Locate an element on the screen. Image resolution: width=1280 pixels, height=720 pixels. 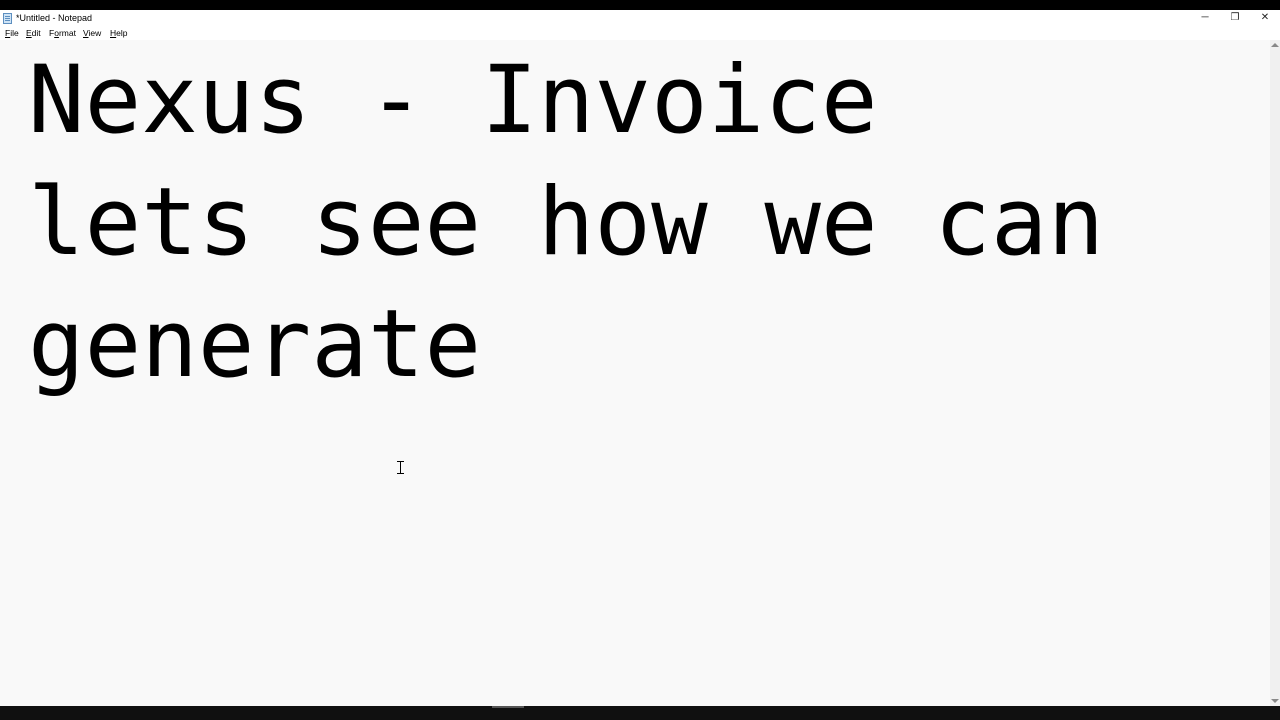
menu-edit-rest: dit is located at coordinates (36, 33).